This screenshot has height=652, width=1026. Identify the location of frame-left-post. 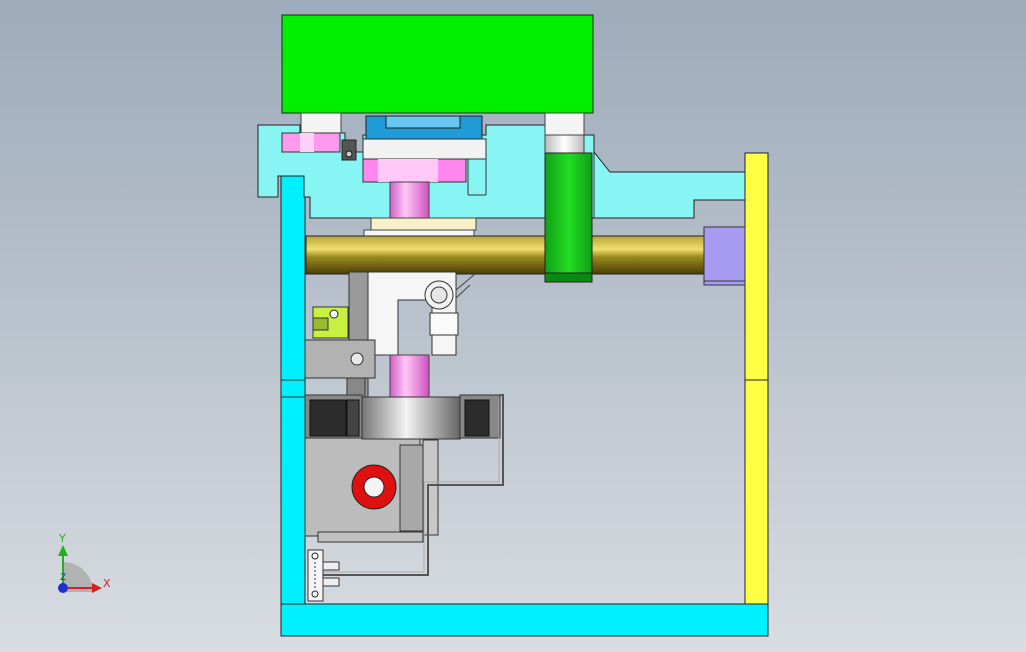
(293, 379).